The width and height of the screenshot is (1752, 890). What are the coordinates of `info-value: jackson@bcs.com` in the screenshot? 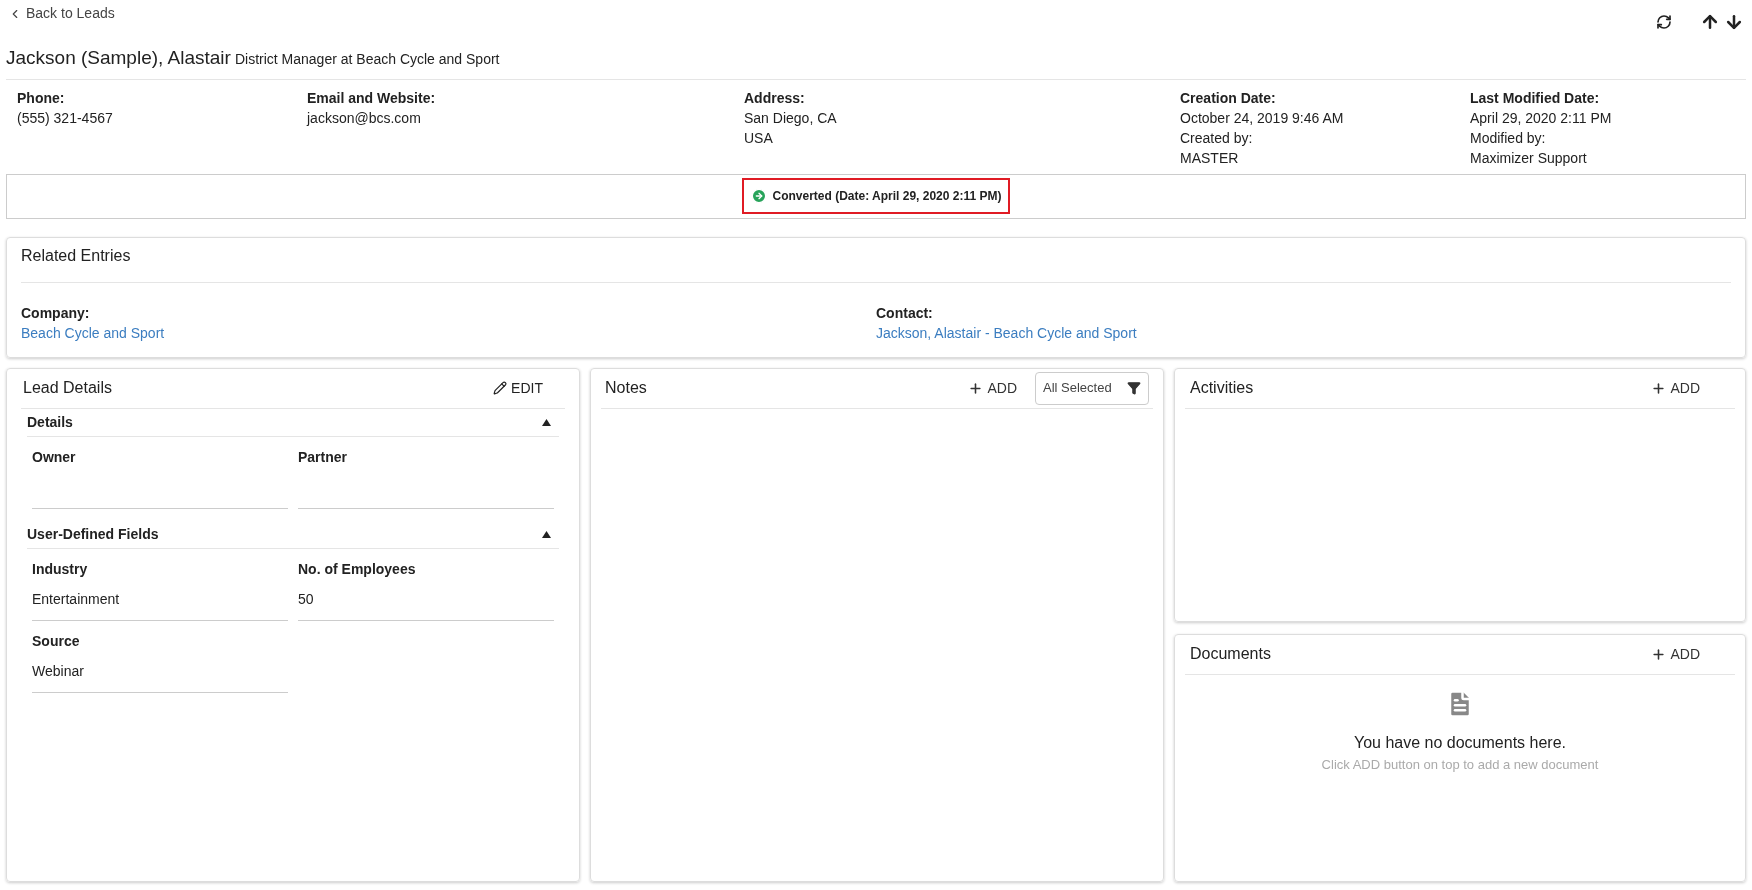 It's located at (364, 118).